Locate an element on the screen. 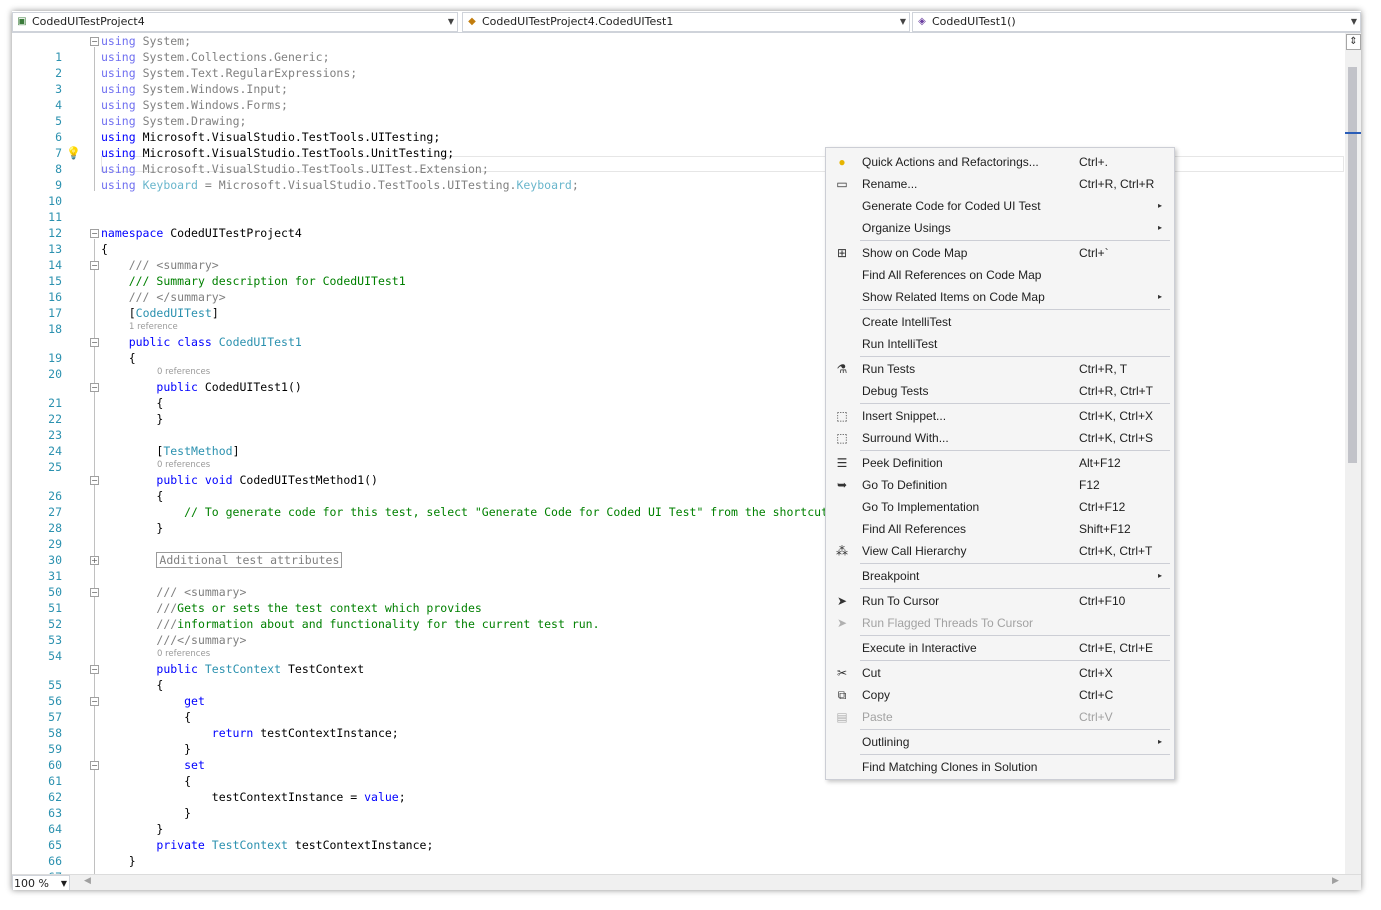 The height and width of the screenshot is (910, 1381). menu-item-run-tests: ⚗ Run Tests Ctrl+R, T is located at coordinates (1000, 369).